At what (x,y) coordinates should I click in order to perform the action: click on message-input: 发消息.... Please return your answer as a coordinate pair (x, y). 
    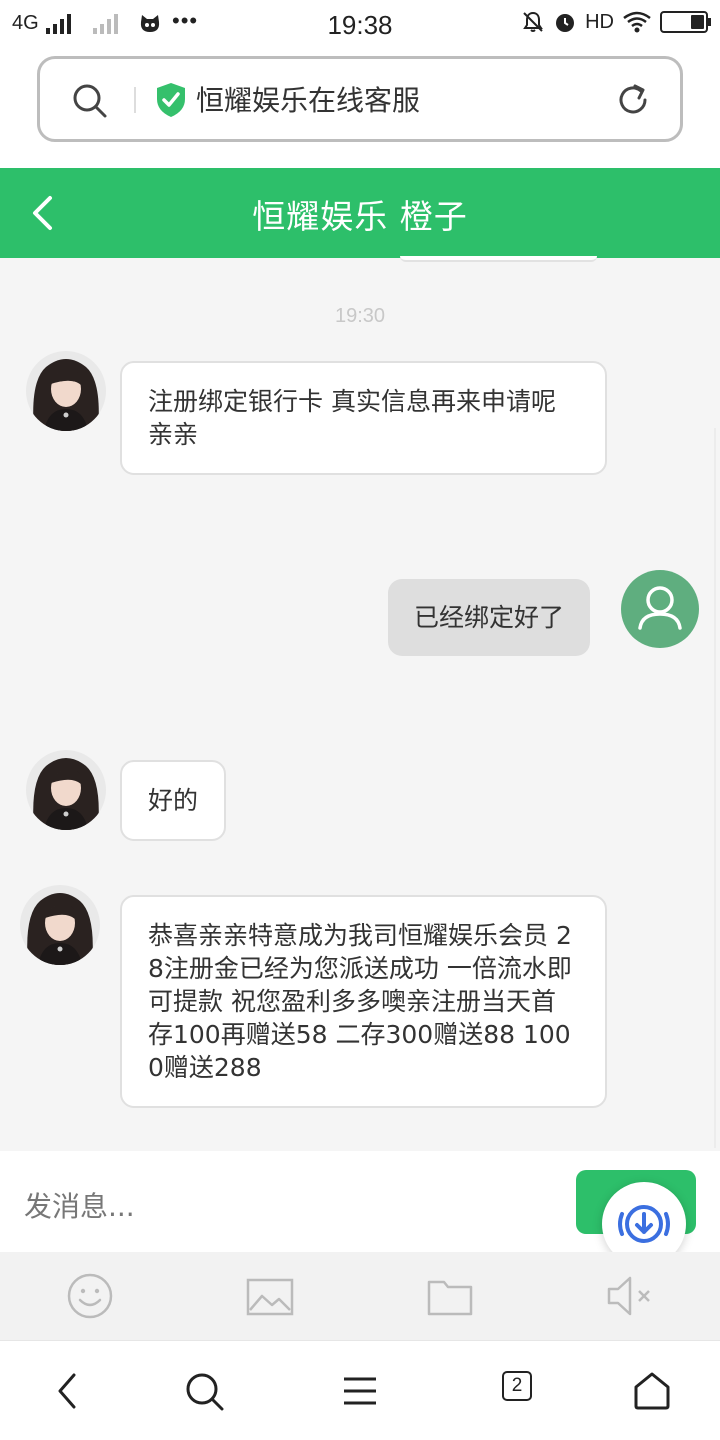
    Looking at the image, I should click on (79, 1205).